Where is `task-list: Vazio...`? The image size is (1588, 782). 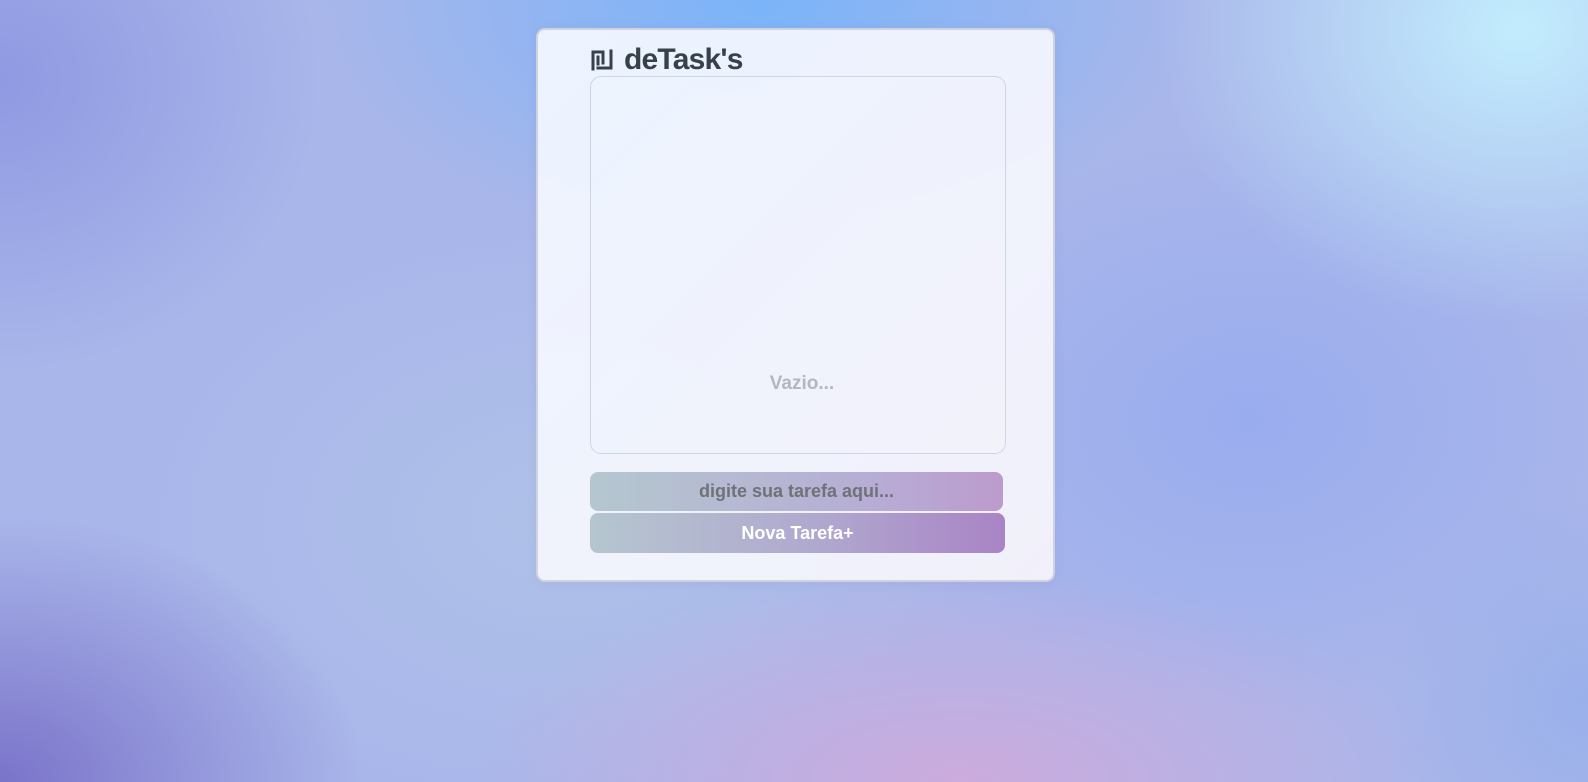
task-list: Vazio... is located at coordinates (798, 265).